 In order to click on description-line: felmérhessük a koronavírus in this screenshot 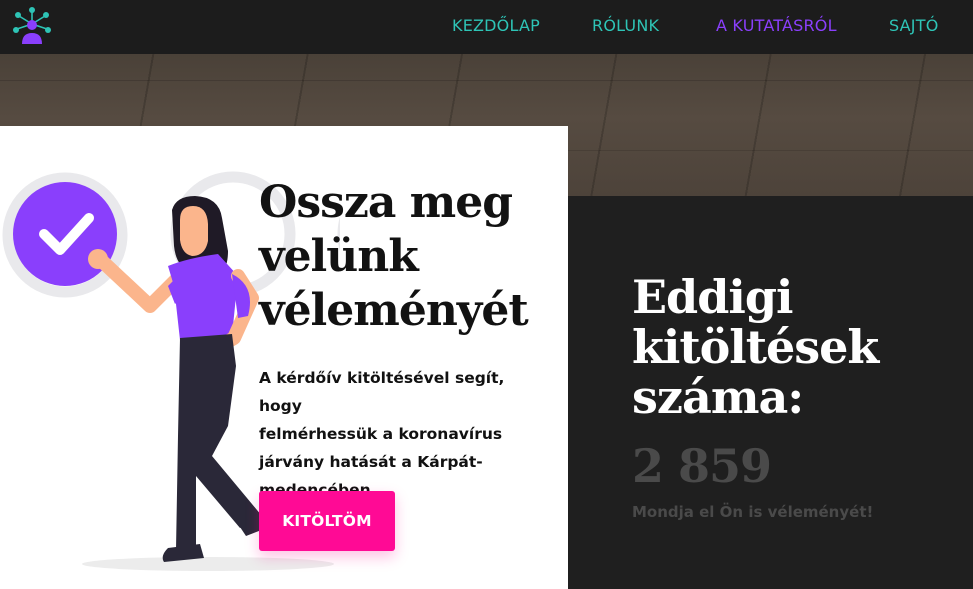, I will do `click(381, 434)`.